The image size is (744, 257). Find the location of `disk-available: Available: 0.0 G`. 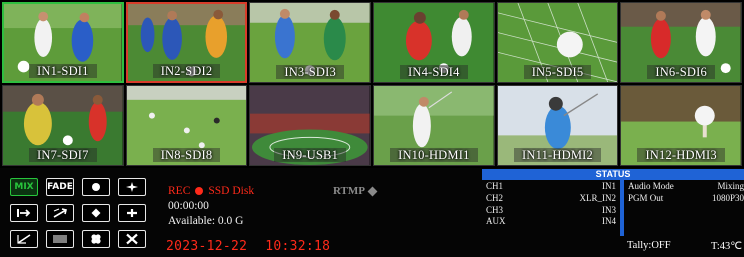

disk-available: Available: 0.0 G is located at coordinates (206, 221).